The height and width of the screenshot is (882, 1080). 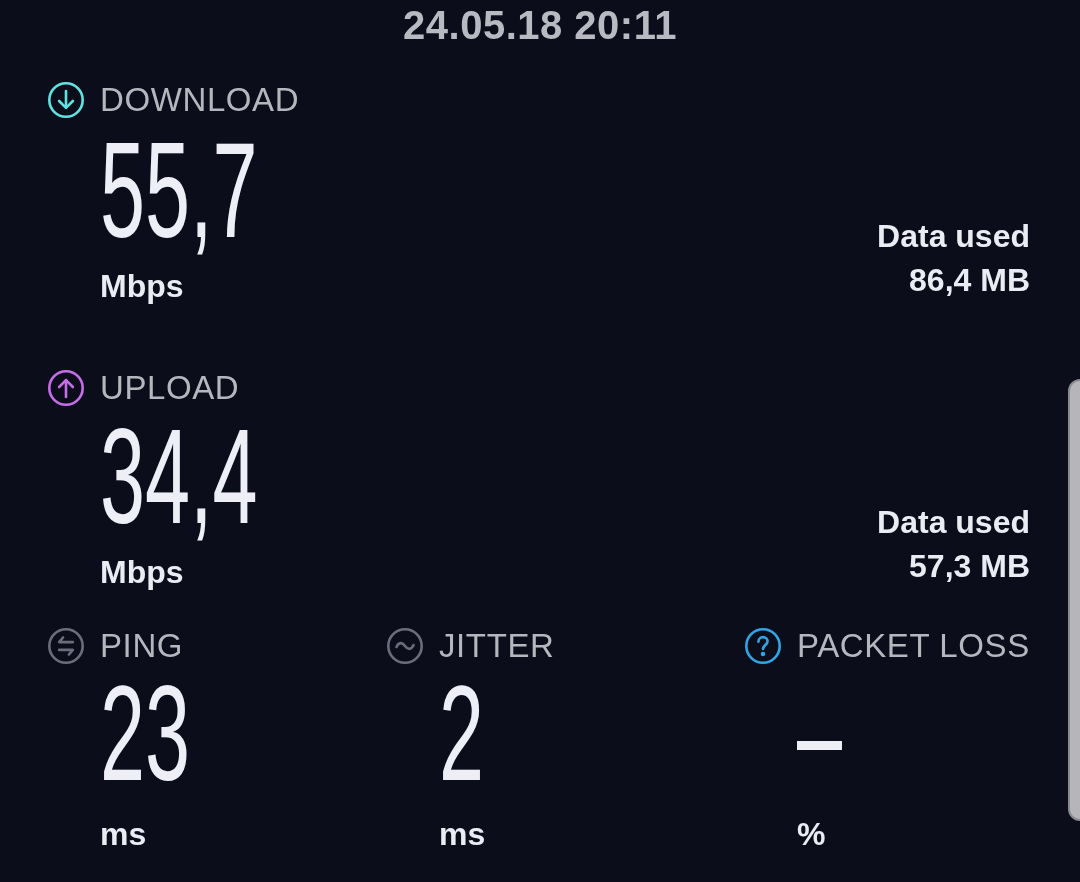 What do you see at coordinates (142, 646) in the screenshot?
I see `metric-label: PING` at bounding box center [142, 646].